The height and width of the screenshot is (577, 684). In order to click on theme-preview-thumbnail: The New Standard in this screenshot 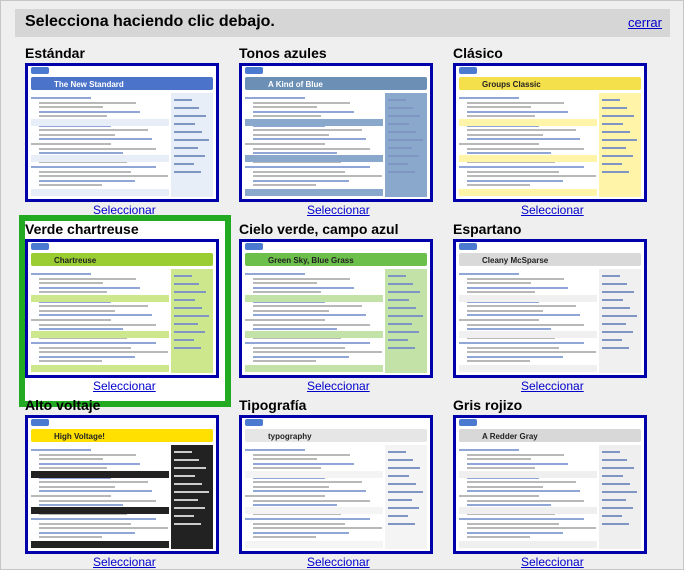, I will do `click(122, 132)`.